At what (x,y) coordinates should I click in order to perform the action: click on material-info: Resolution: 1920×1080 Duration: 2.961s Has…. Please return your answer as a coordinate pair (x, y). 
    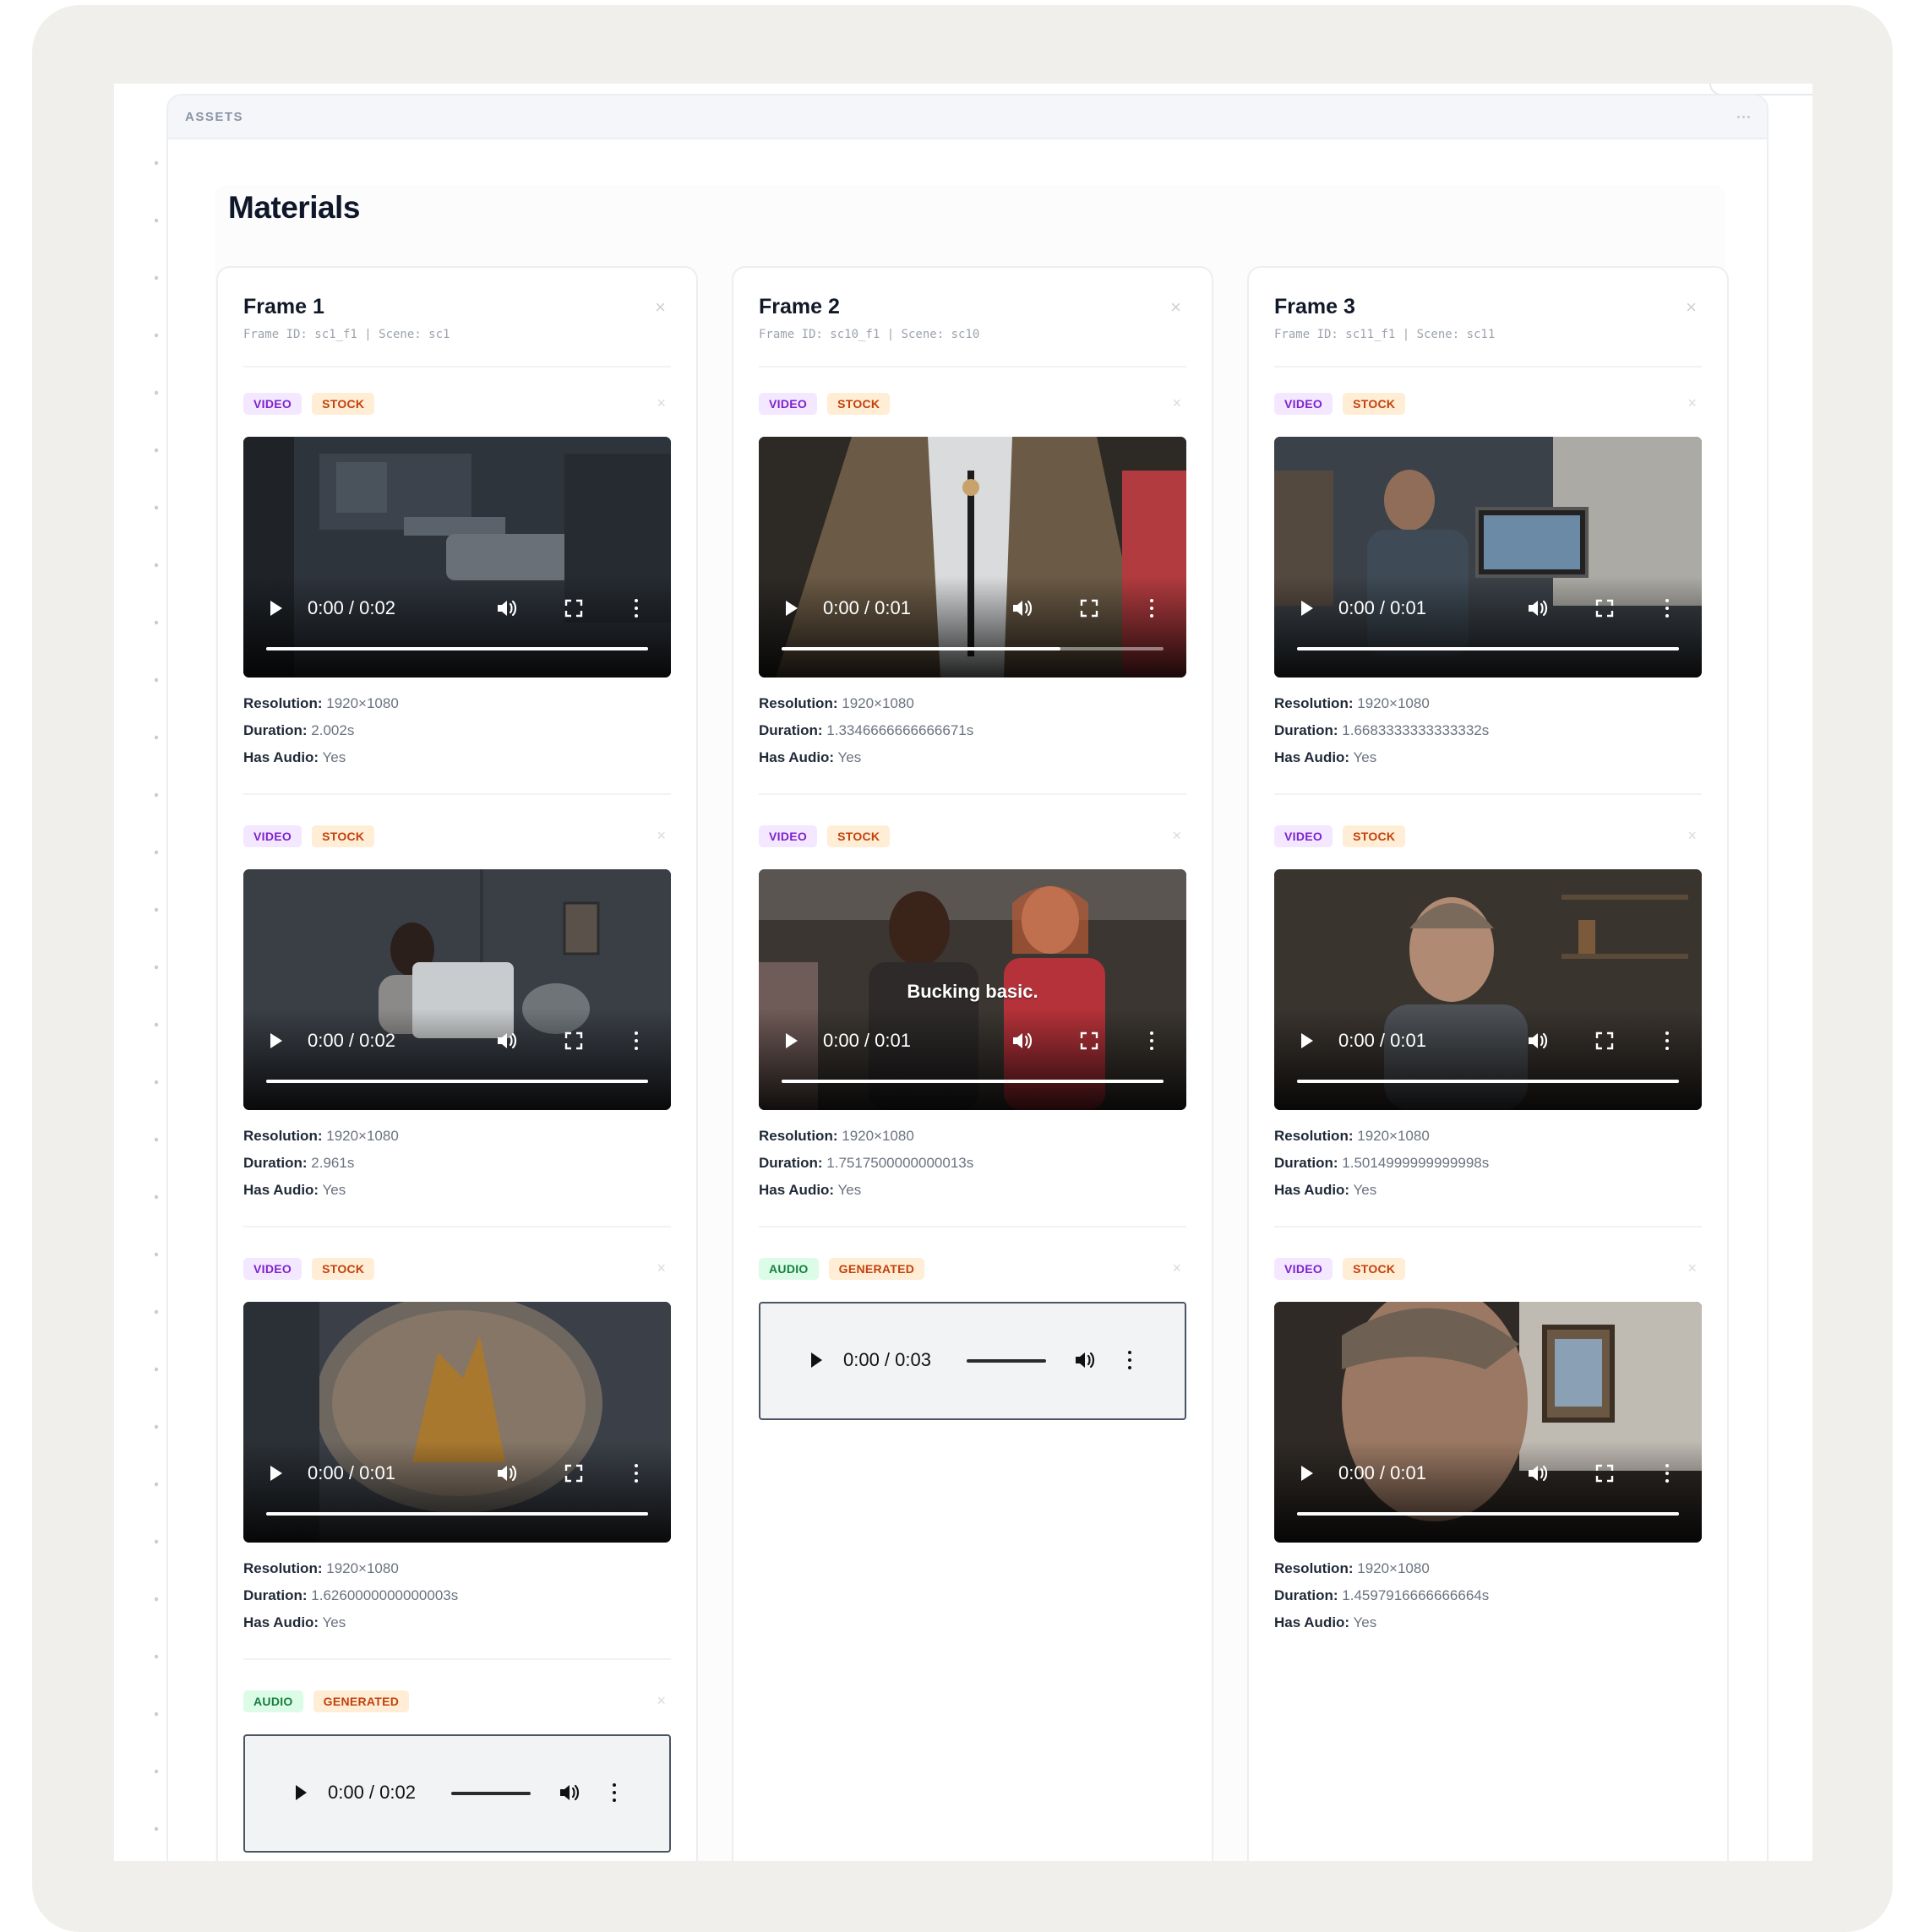
    Looking at the image, I should click on (321, 1163).